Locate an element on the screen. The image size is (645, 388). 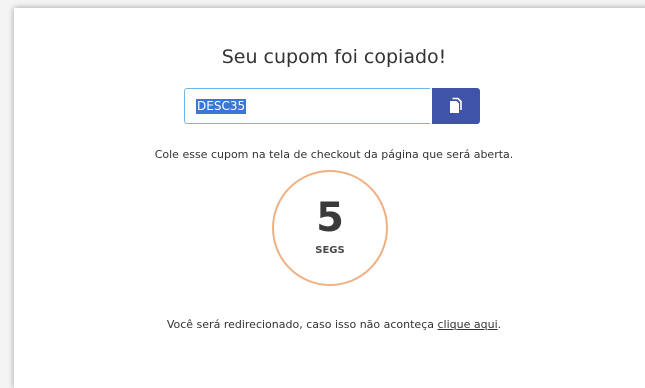
countdown-timer: 5 SEGS is located at coordinates (330, 228).